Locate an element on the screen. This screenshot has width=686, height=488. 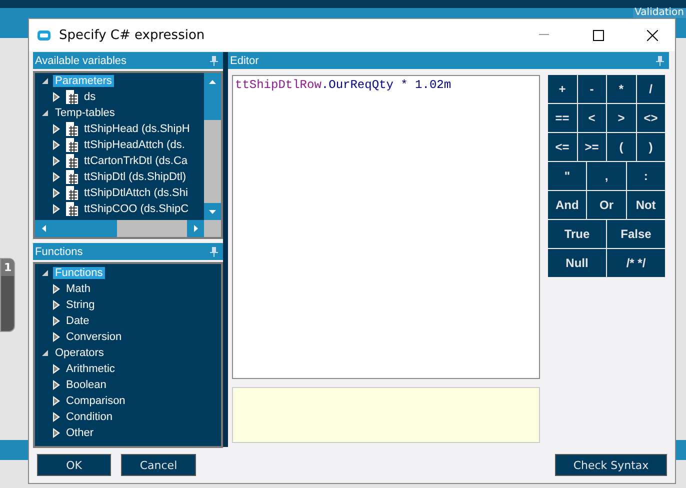
check-syntax-button: Check Syntax is located at coordinates (611, 465).